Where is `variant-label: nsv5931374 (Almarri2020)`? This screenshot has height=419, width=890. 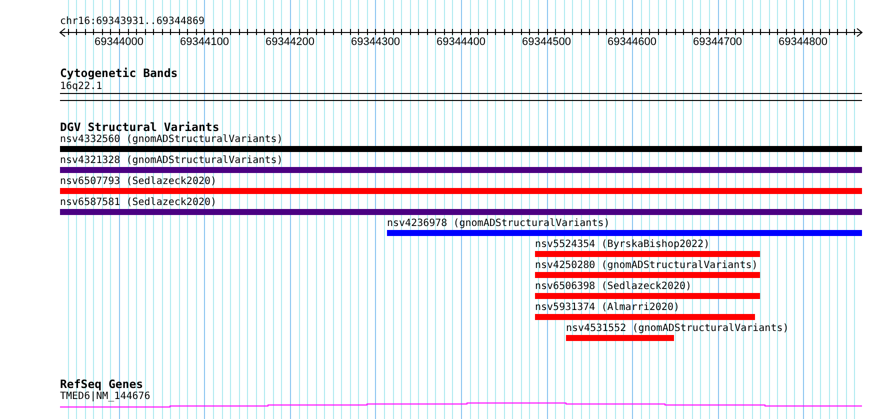
variant-label: nsv5931374 (Almarri2020) is located at coordinates (607, 307).